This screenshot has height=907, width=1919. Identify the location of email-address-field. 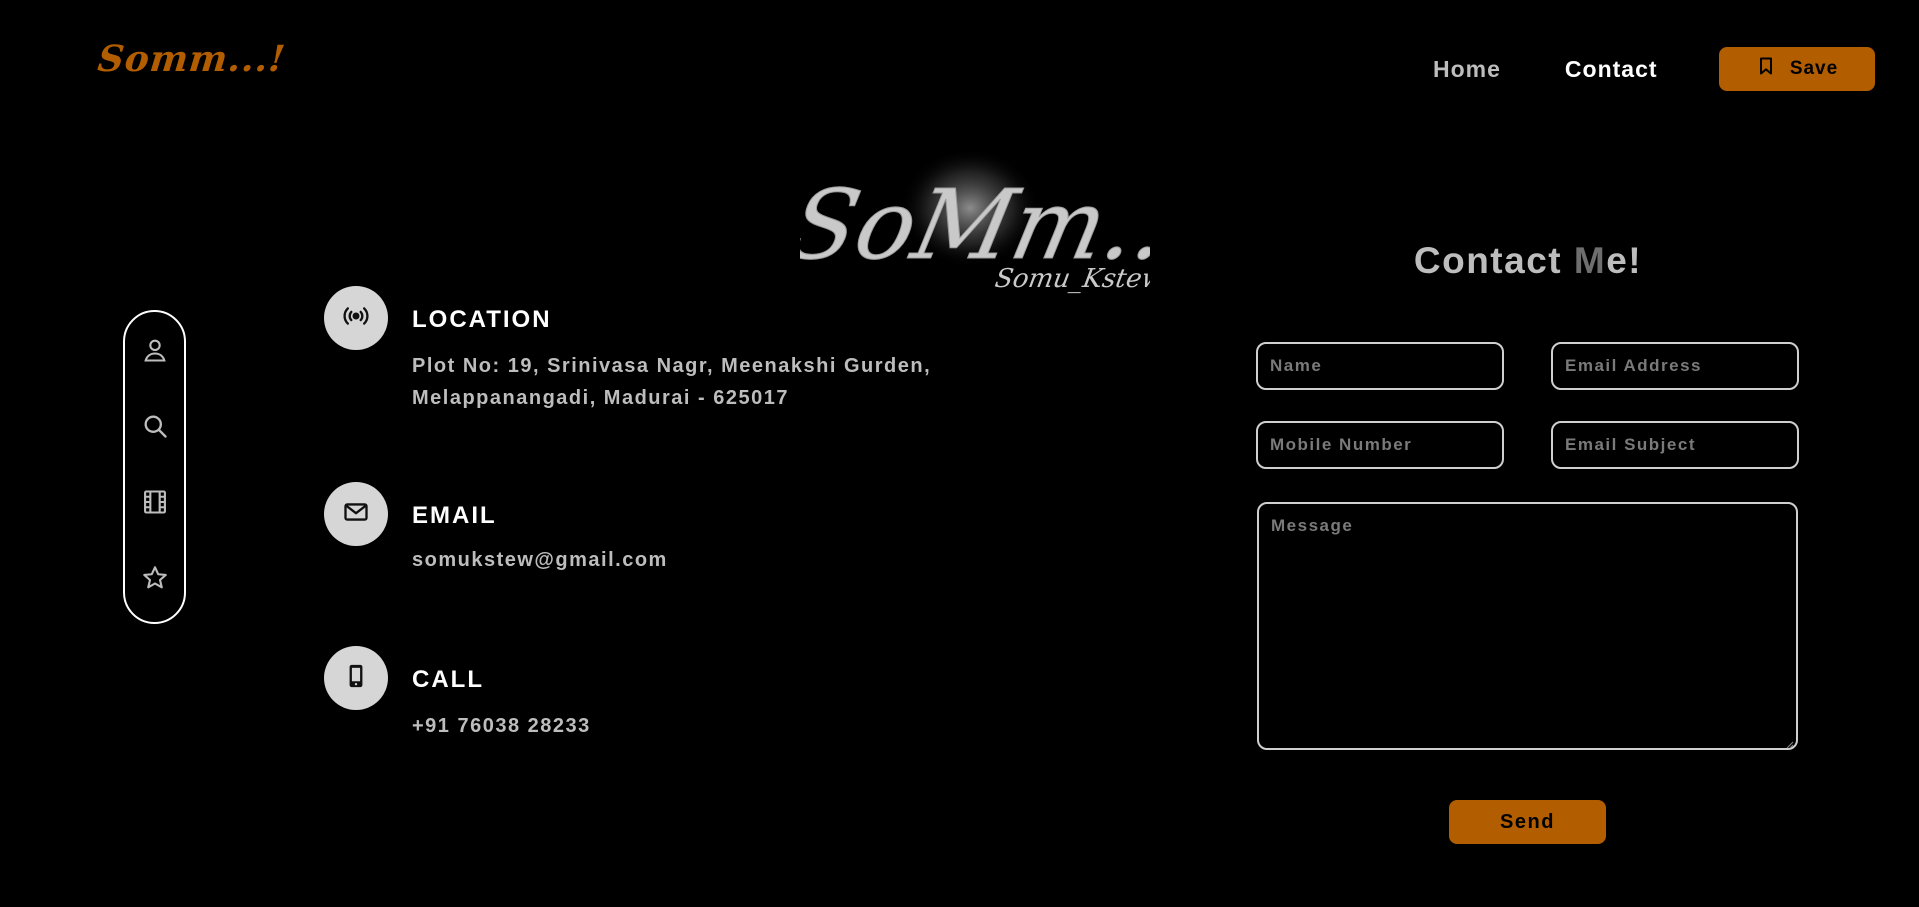
(1675, 366).